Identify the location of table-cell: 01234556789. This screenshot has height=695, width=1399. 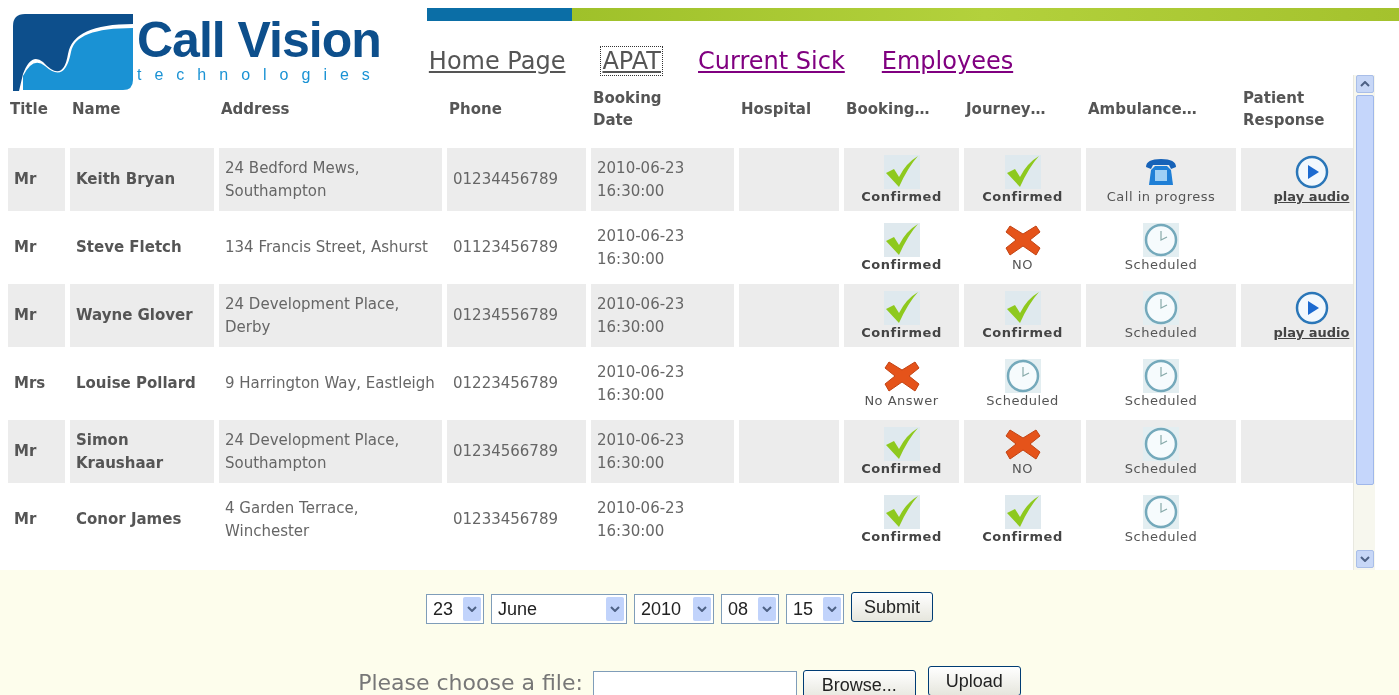
(516, 315).